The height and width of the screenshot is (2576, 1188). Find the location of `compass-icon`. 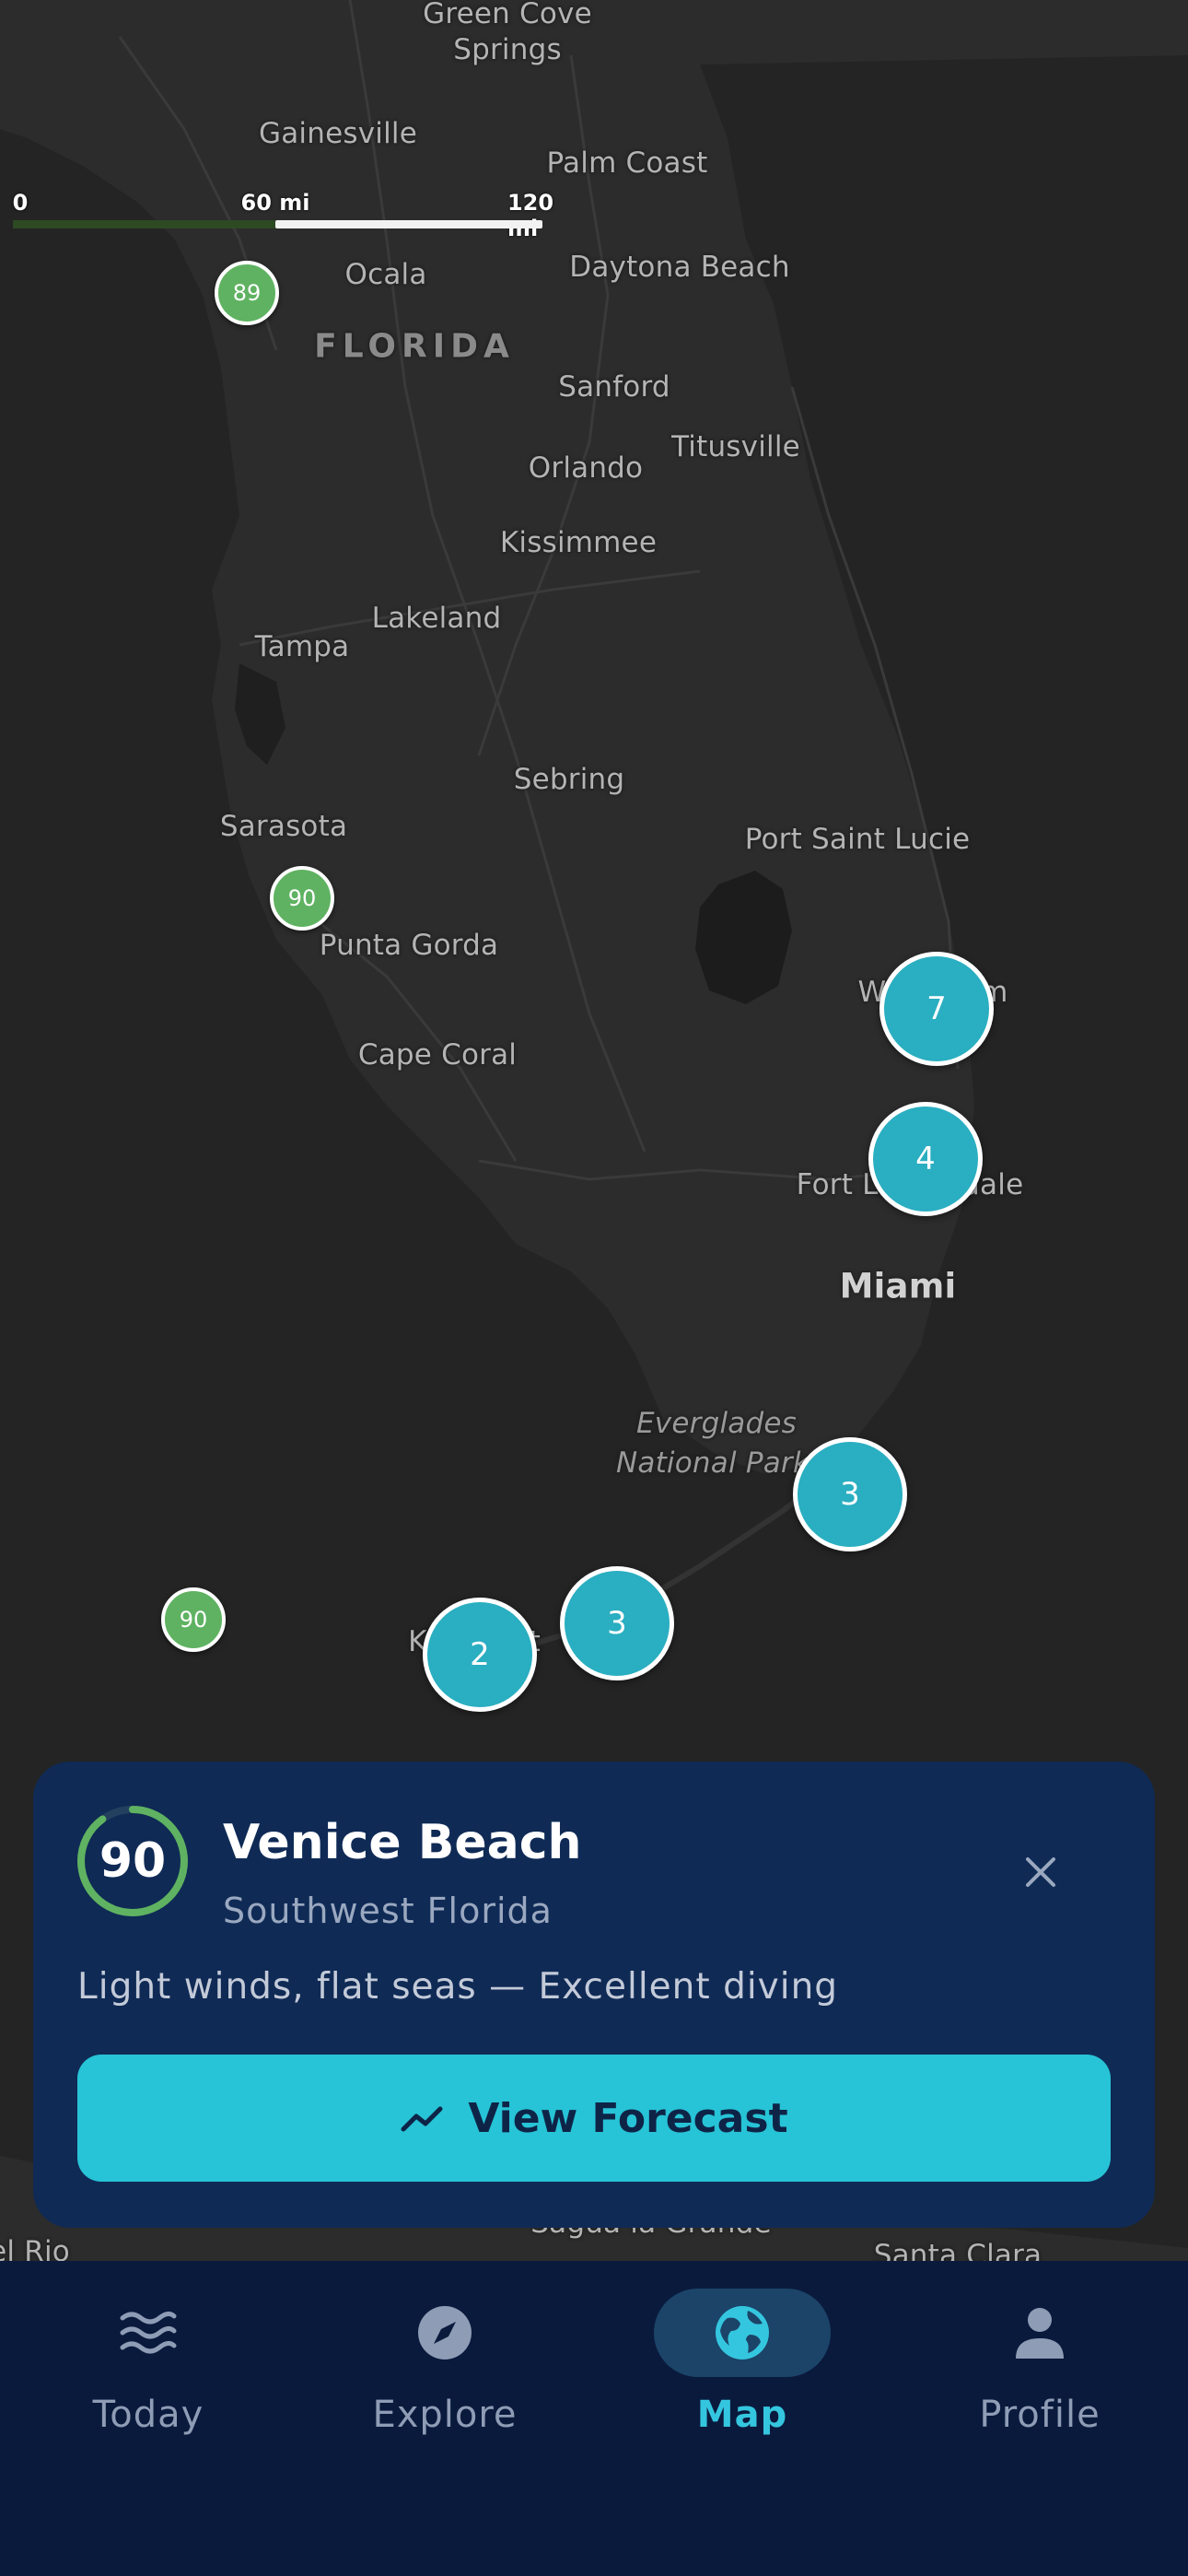

compass-icon is located at coordinates (445, 2332).